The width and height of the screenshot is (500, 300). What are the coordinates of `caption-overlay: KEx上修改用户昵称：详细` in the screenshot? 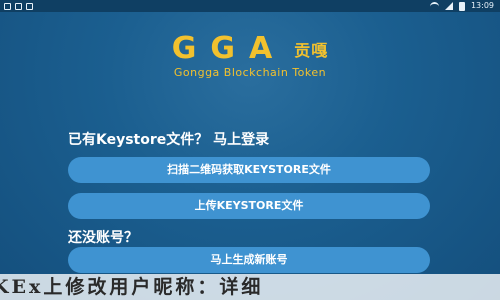 It's located at (250, 287).